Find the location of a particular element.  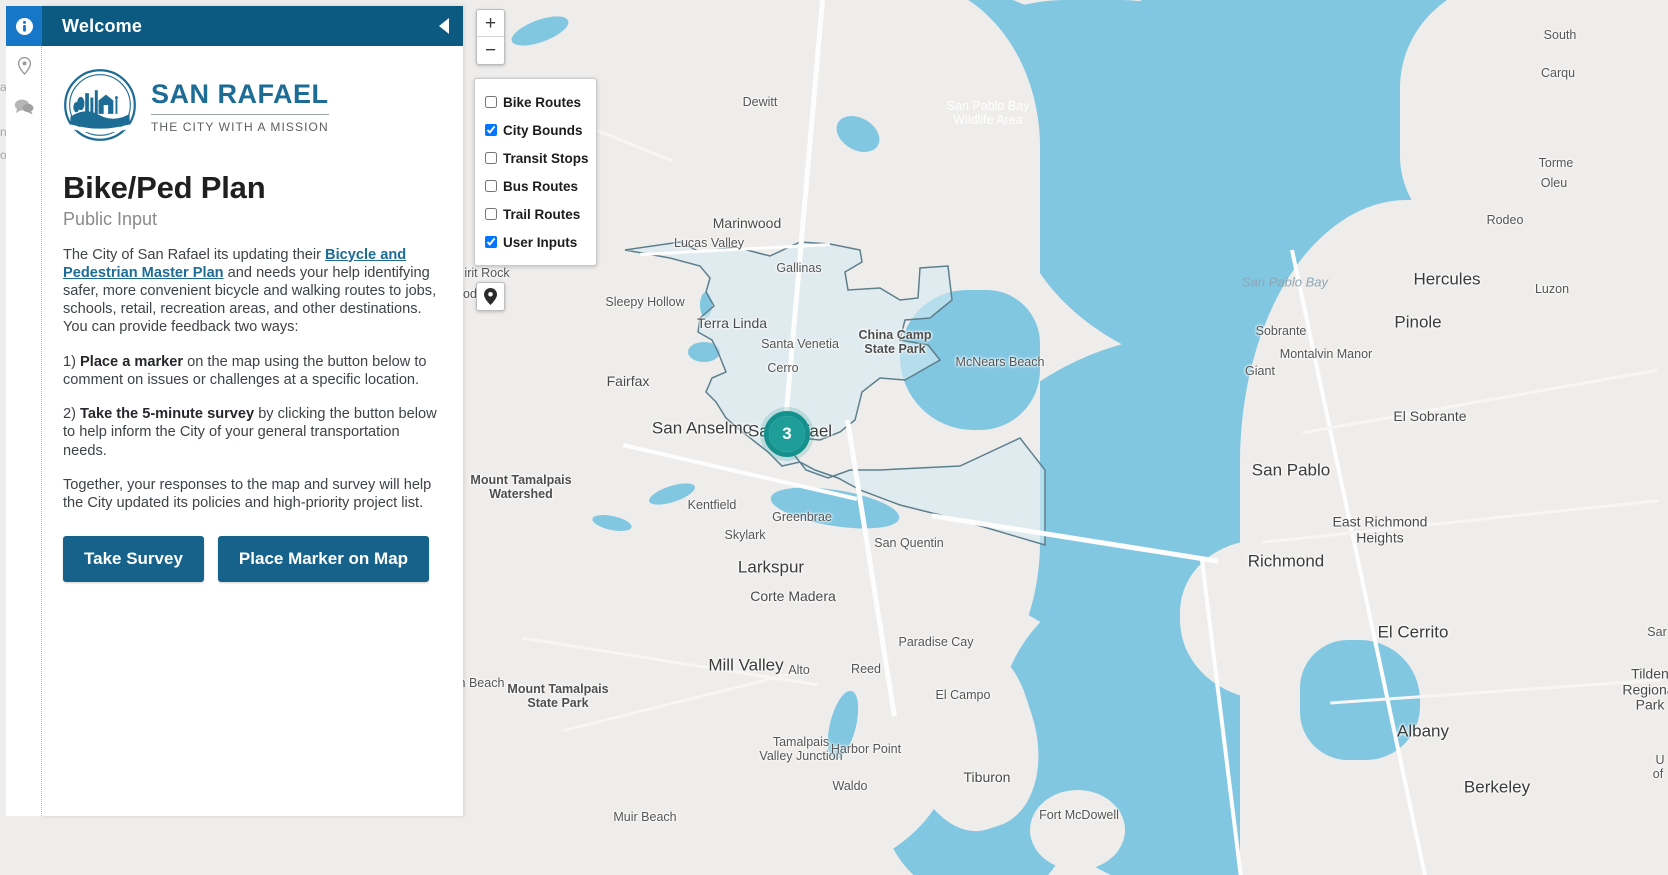

layer-toggle-city-bounds: City Bounds is located at coordinates (536, 130).